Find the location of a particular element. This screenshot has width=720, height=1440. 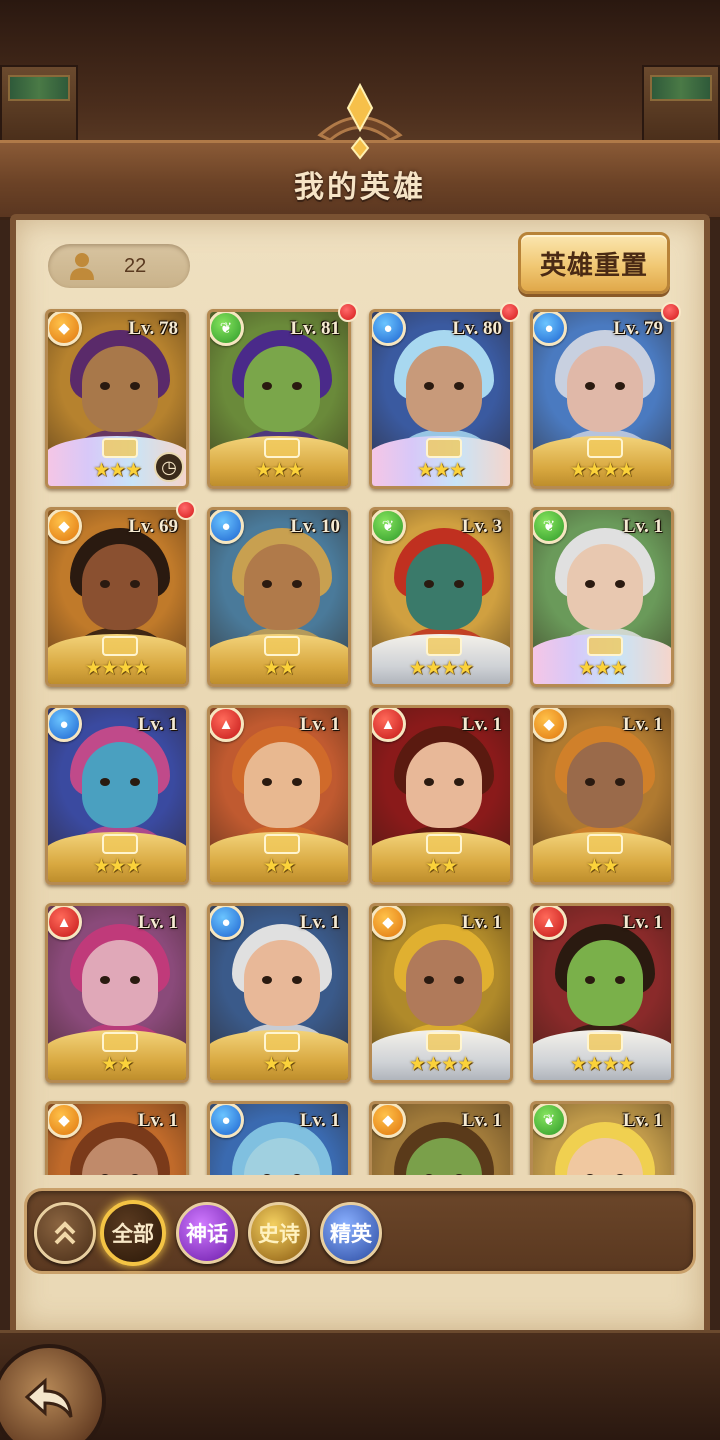

bottom-background is located at coordinates (360, 1385).